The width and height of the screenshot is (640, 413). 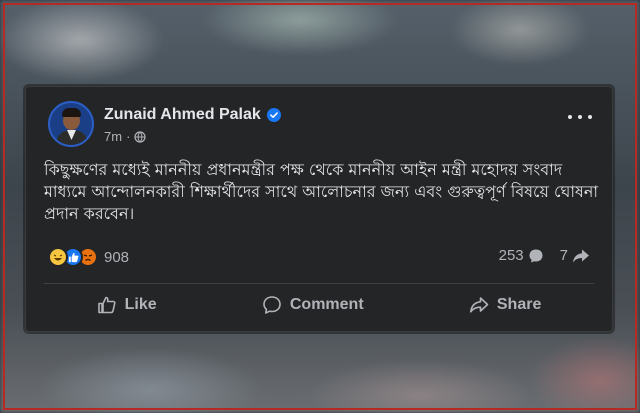 What do you see at coordinates (479, 305) in the screenshot?
I see `share-icon` at bounding box center [479, 305].